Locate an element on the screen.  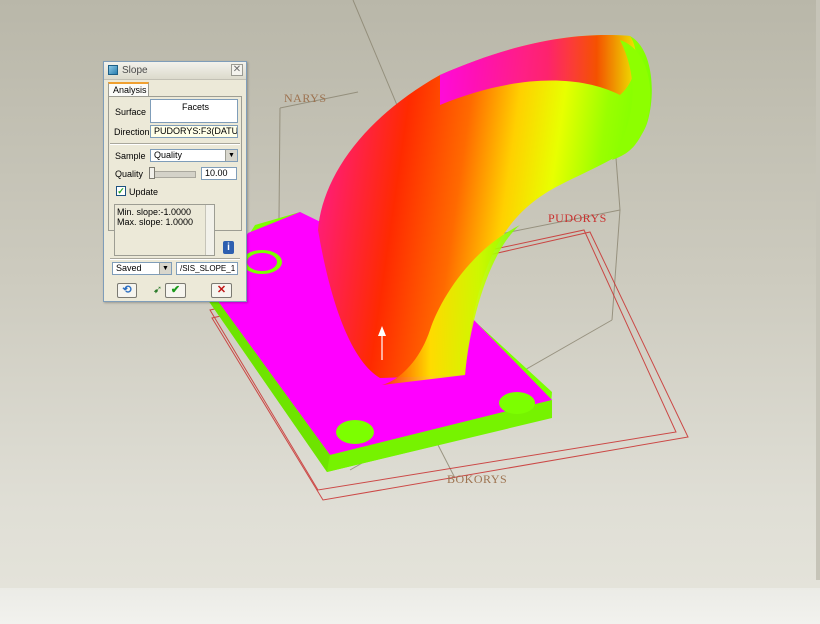
surface-label: Surface is located at coordinates (131, 112).